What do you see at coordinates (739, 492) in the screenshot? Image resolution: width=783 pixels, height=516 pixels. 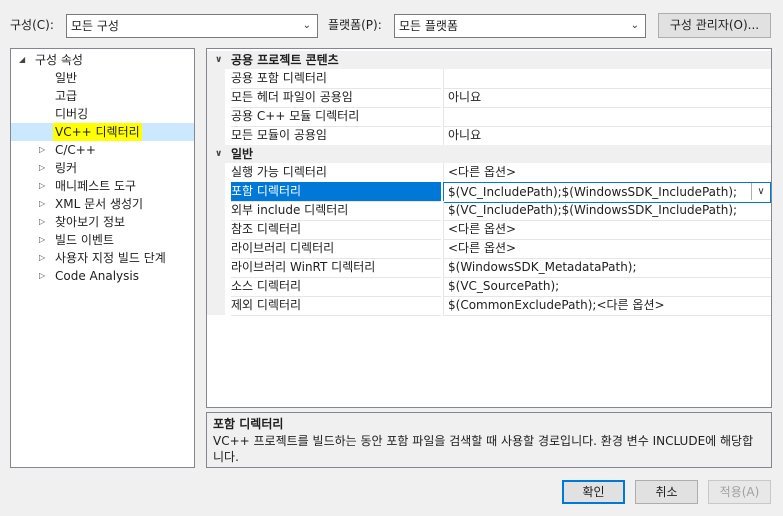 I see `apply-button: 적용(A)` at bounding box center [739, 492].